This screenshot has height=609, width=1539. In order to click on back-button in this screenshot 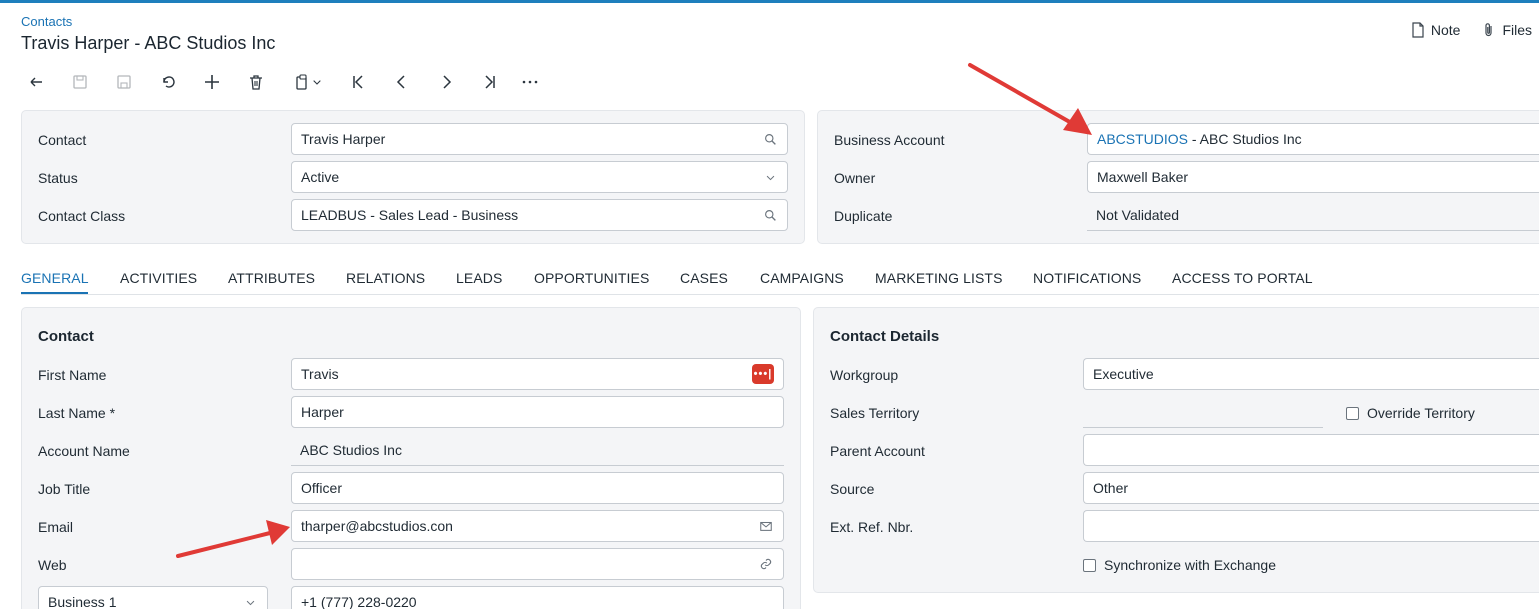, I will do `click(36, 82)`.